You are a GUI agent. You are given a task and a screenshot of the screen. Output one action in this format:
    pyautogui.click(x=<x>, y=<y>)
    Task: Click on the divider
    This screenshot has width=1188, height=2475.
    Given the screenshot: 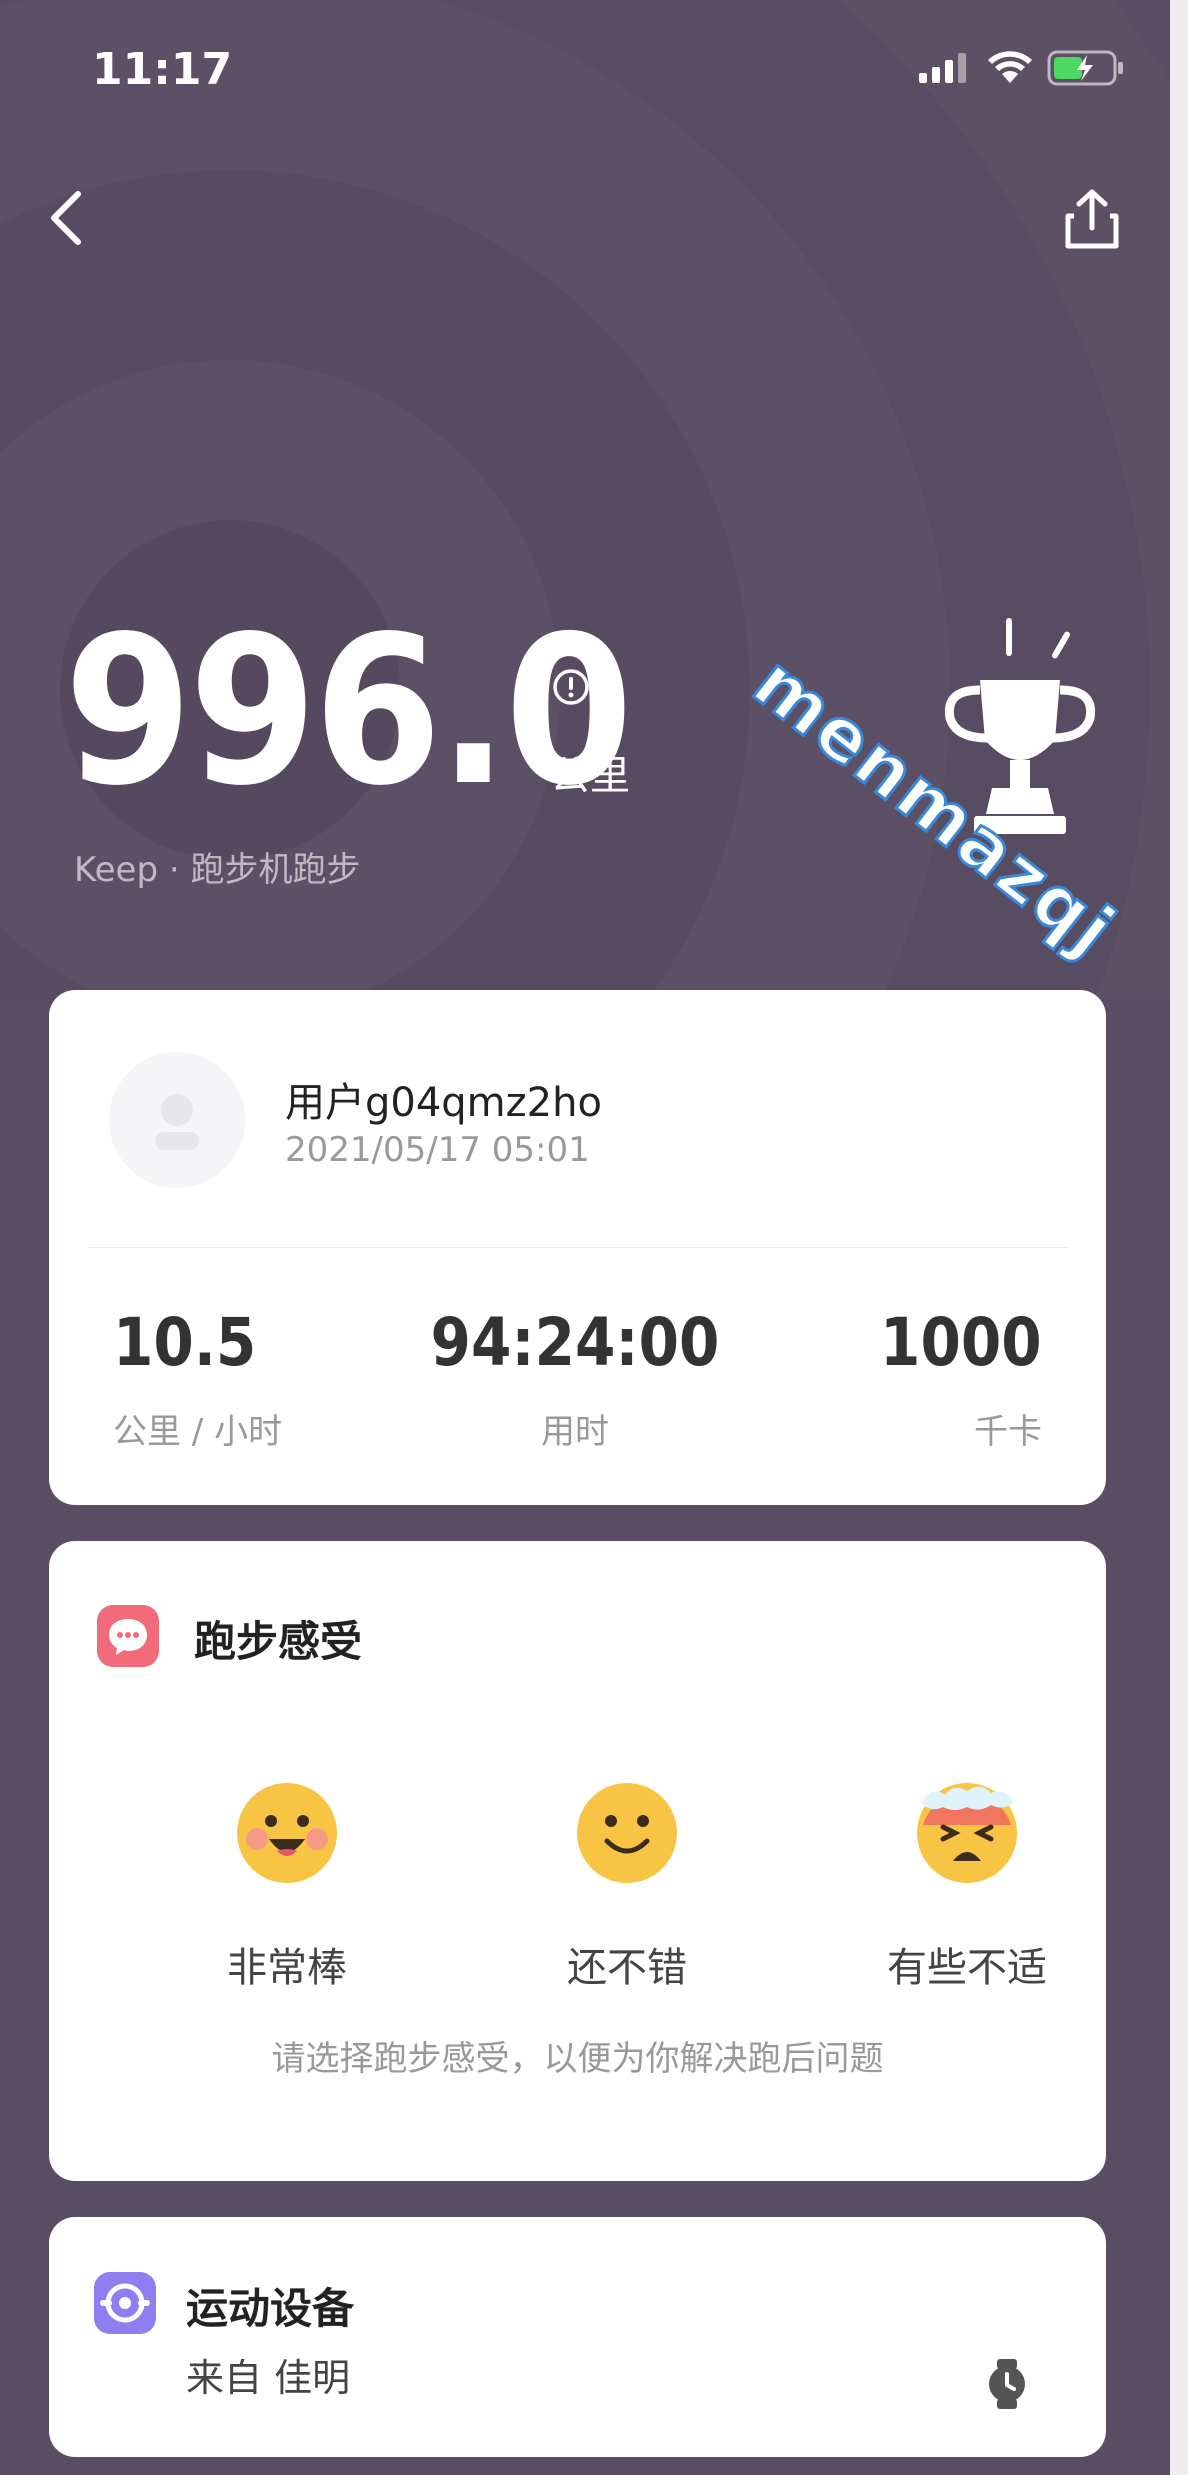 What is the action you would take?
    pyautogui.click(x=577, y=1247)
    